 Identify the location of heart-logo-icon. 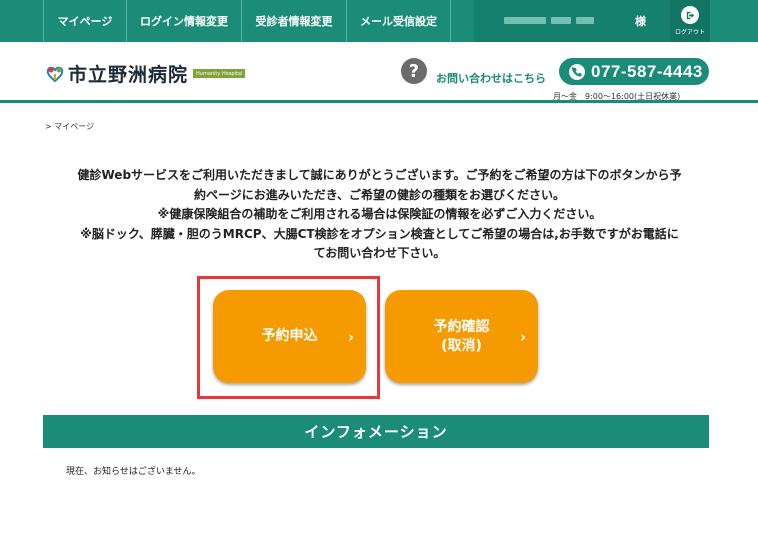
(55, 74).